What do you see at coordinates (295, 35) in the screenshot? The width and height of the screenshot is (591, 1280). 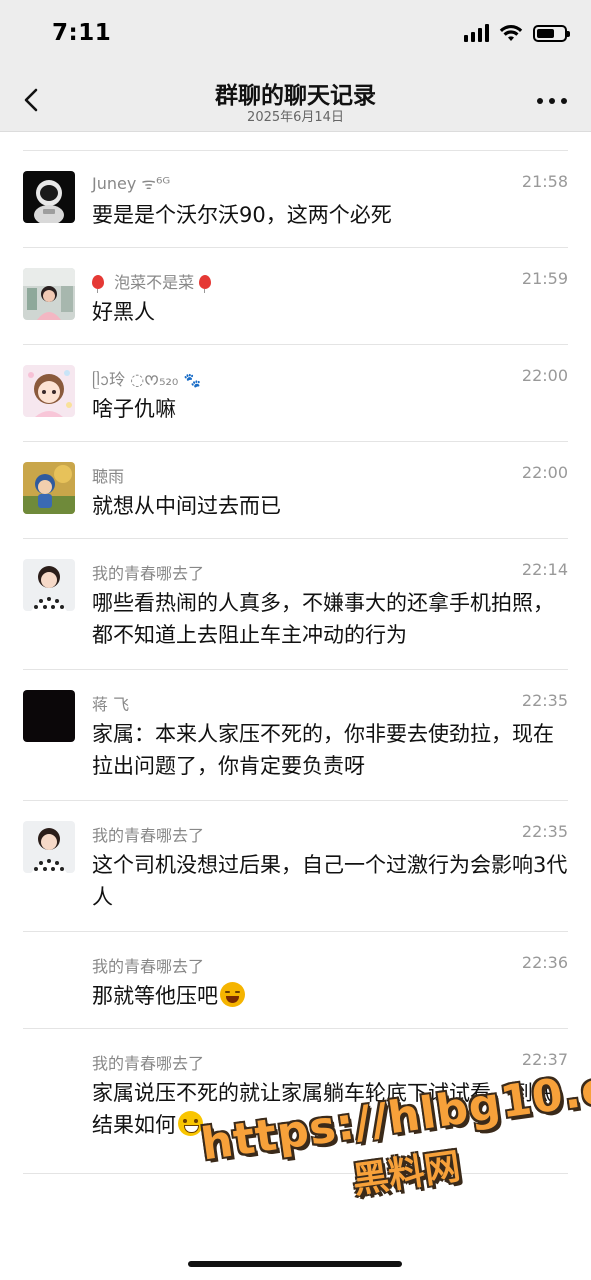 I see `status-bar: 7:11` at bounding box center [295, 35].